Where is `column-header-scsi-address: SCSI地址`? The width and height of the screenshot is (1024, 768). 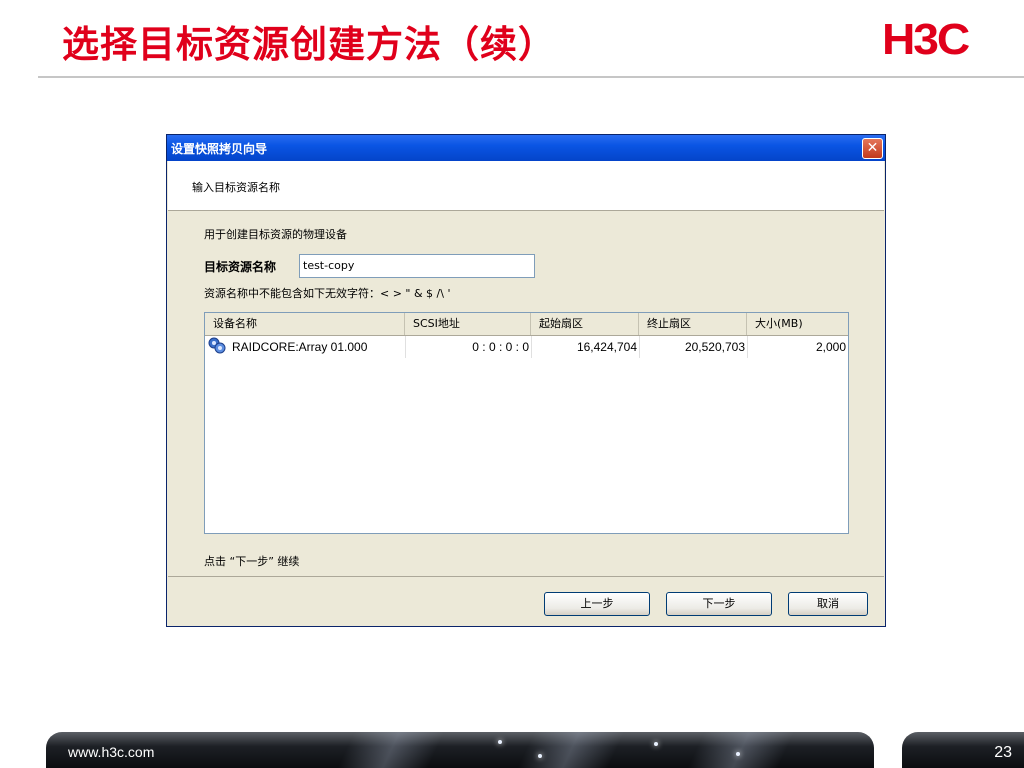 column-header-scsi-address: SCSI地址 is located at coordinates (468, 324).